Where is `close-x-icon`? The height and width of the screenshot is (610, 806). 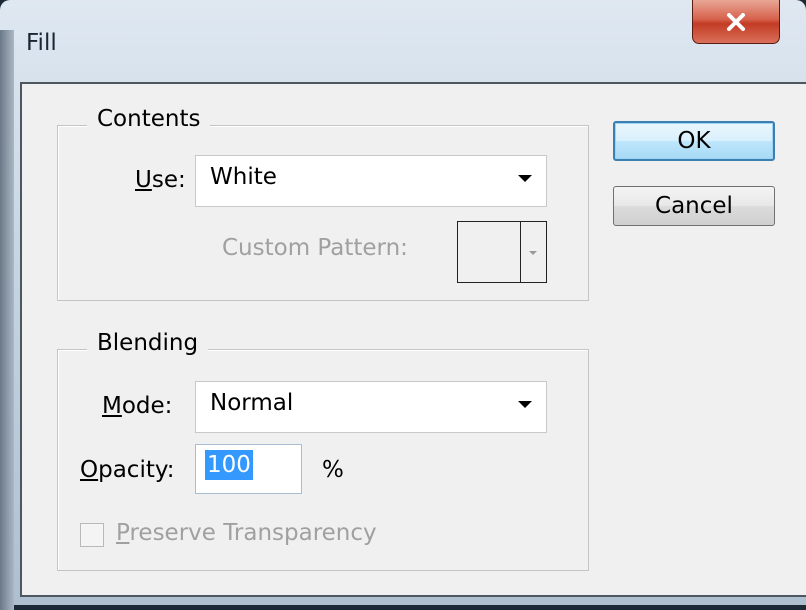
close-x-icon is located at coordinates (736, 21).